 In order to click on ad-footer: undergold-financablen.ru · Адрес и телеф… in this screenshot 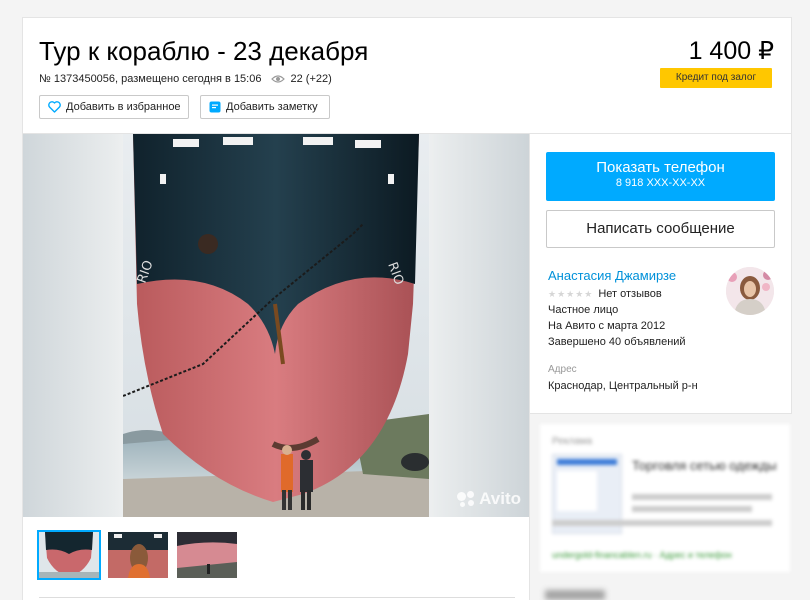, I will do `click(642, 555)`.